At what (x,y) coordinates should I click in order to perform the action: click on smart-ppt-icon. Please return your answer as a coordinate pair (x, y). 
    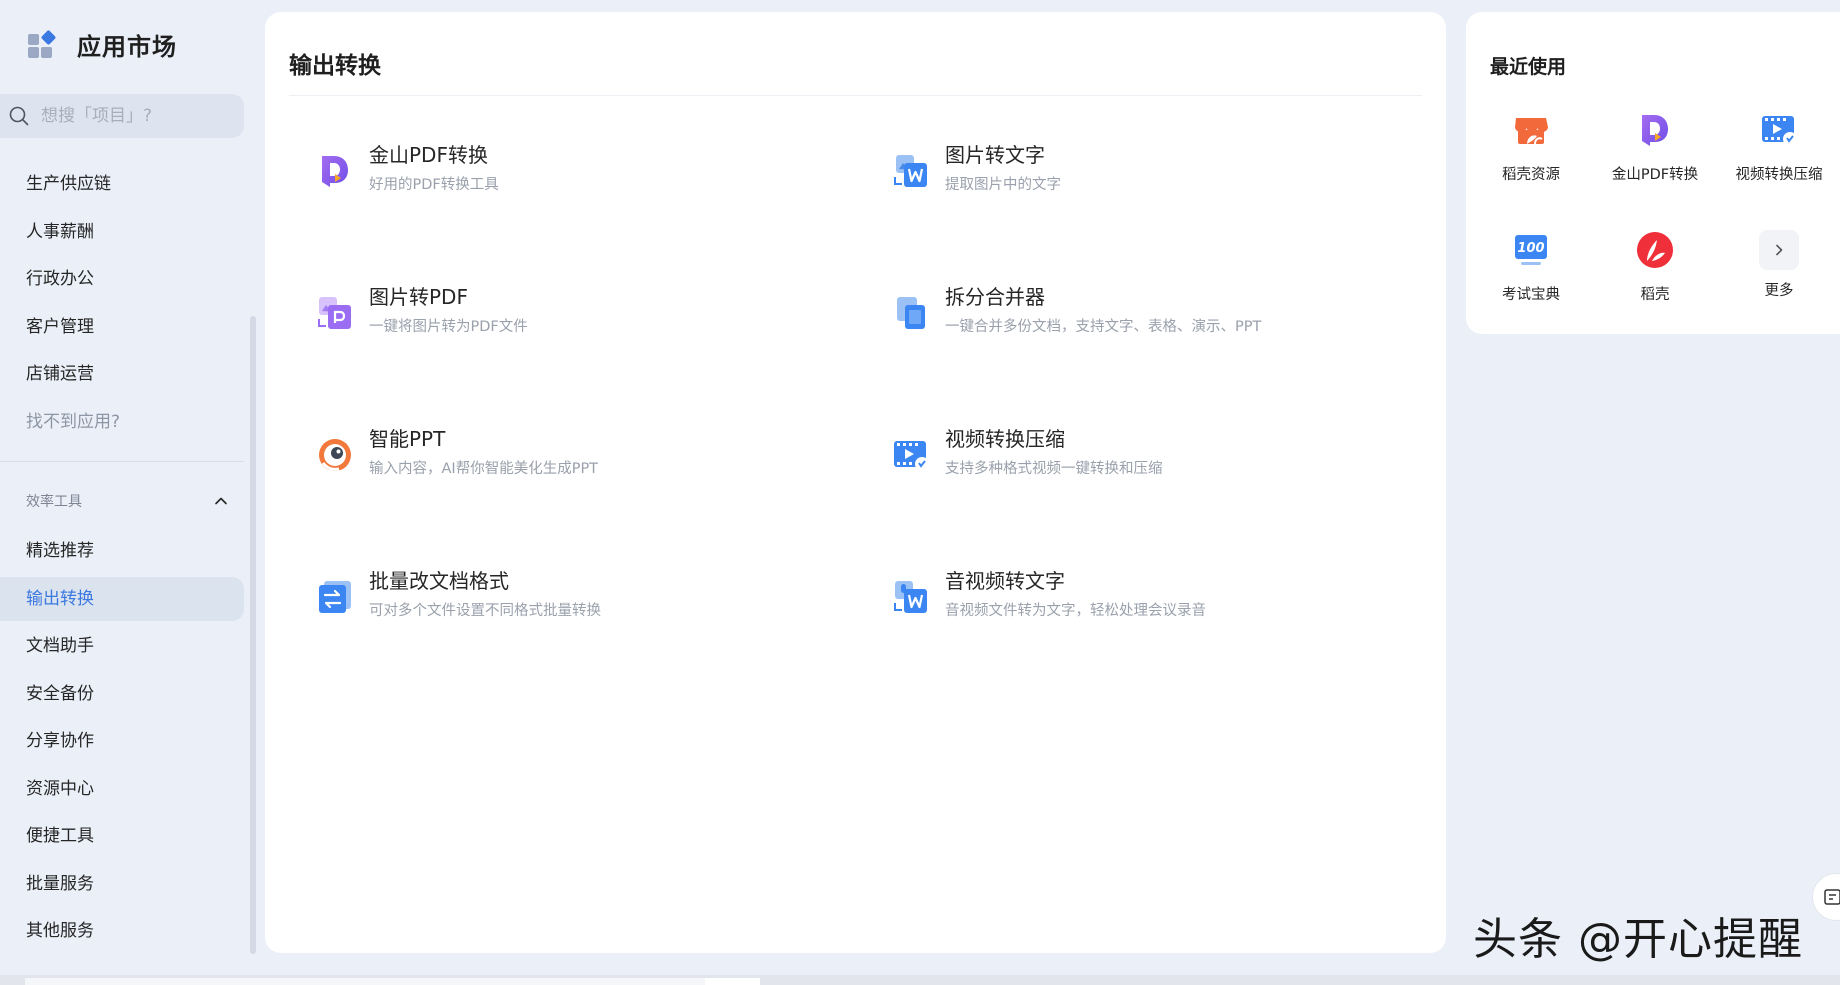
    Looking at the image, I should click on (335, 455).